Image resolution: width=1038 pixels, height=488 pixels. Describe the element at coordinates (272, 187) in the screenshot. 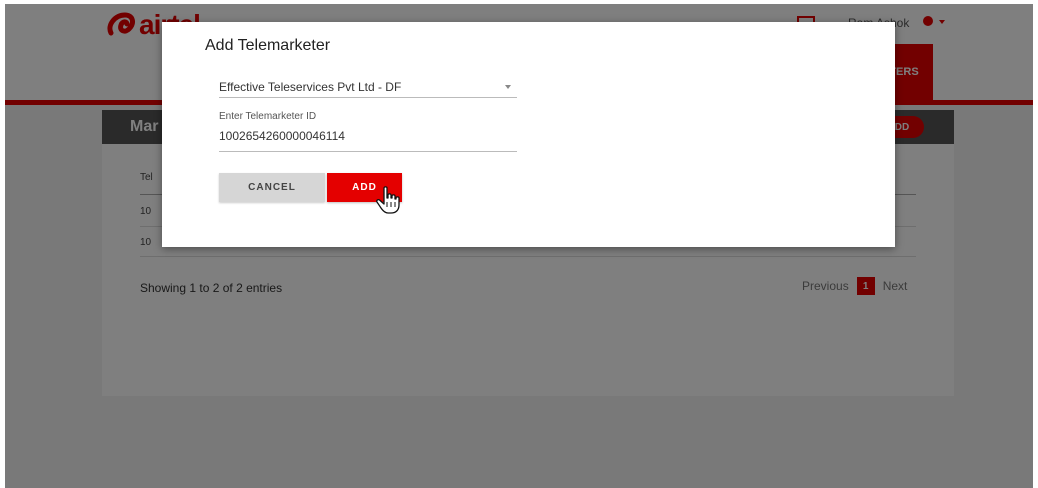

I see `cancel-button: CANCEL` at that location.